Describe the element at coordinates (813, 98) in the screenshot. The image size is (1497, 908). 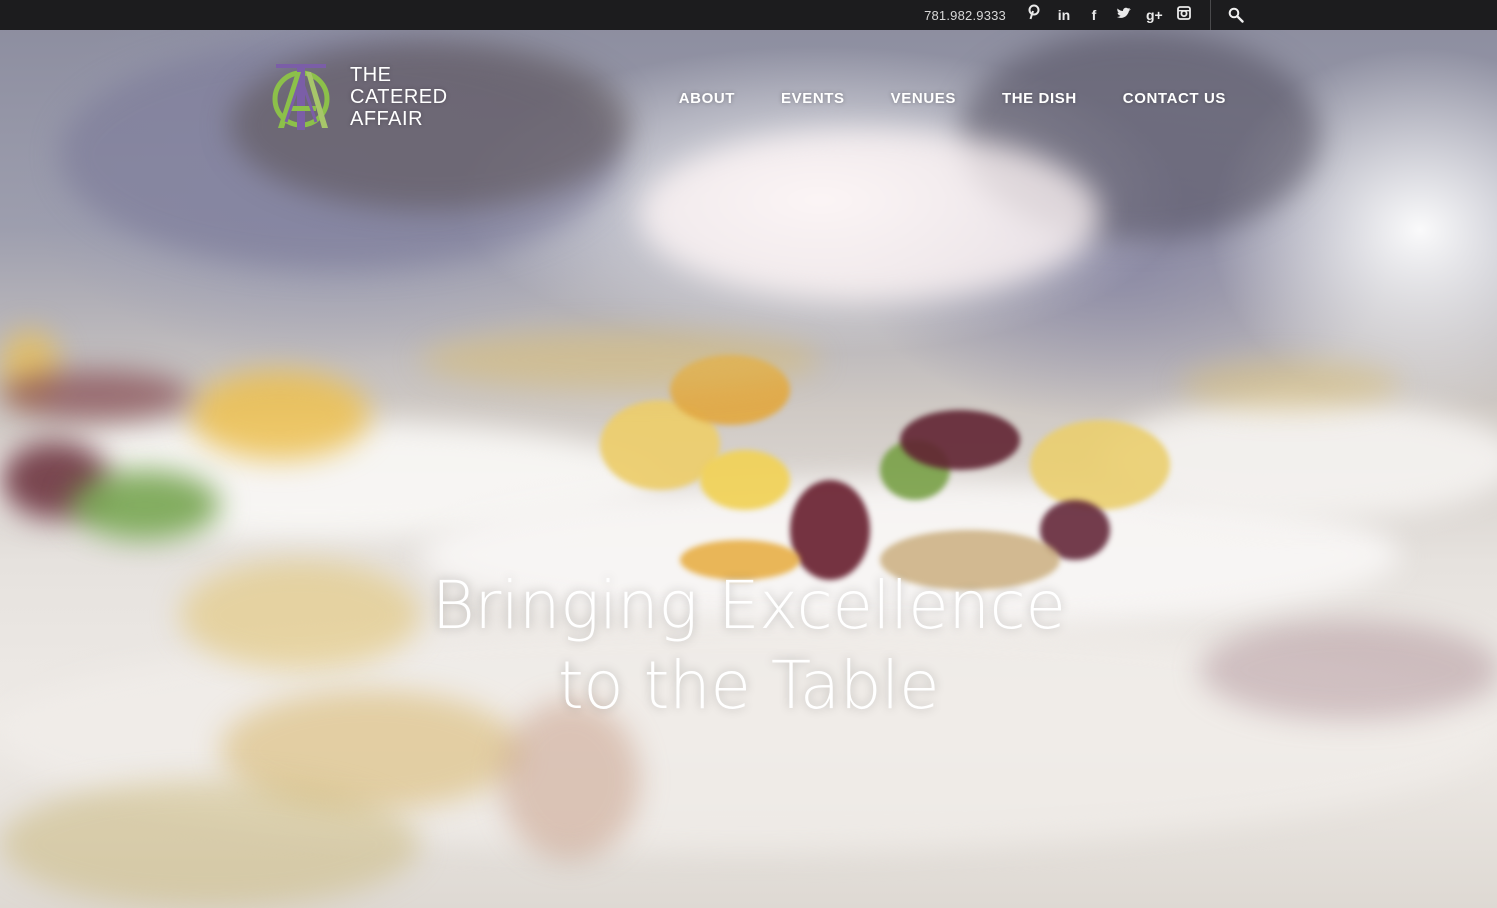
I see `nav-item-events: EVENTS` at that location.